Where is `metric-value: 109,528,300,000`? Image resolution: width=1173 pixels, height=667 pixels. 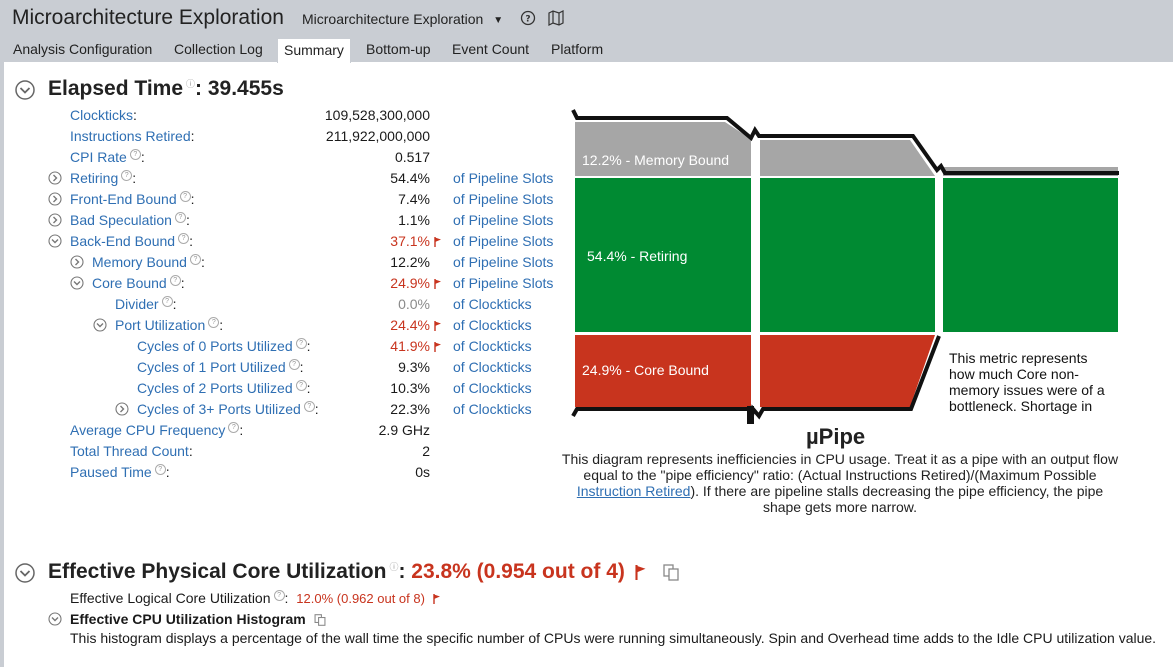
metric-value: 109,528,300,000 is located at coordinates (355, 115).